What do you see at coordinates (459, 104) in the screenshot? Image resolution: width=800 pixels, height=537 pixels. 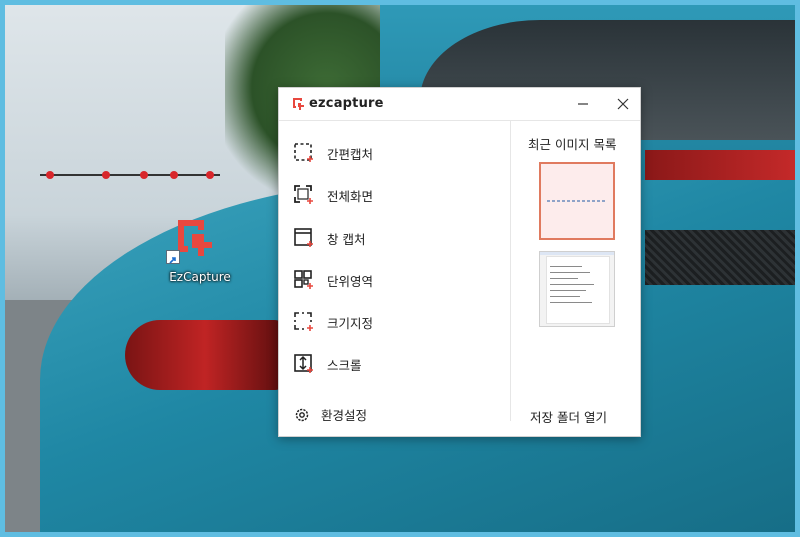 I see `title-bar: ezcapture` at bounding box center [459, 104].